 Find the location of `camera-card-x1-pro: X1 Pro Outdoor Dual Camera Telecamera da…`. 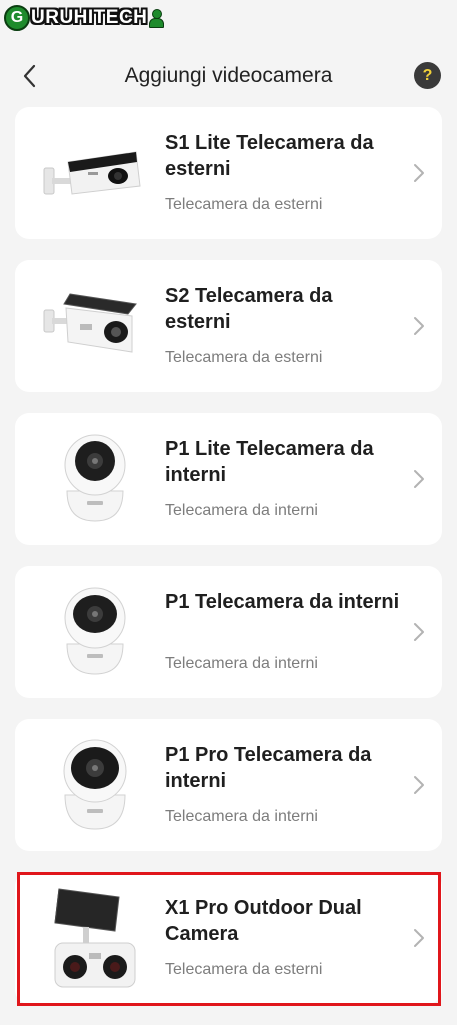

camera-card-x1-pro: X1 Pro Outdoor Dual Camera Telecamera da… is located at coordinates (228, 938).